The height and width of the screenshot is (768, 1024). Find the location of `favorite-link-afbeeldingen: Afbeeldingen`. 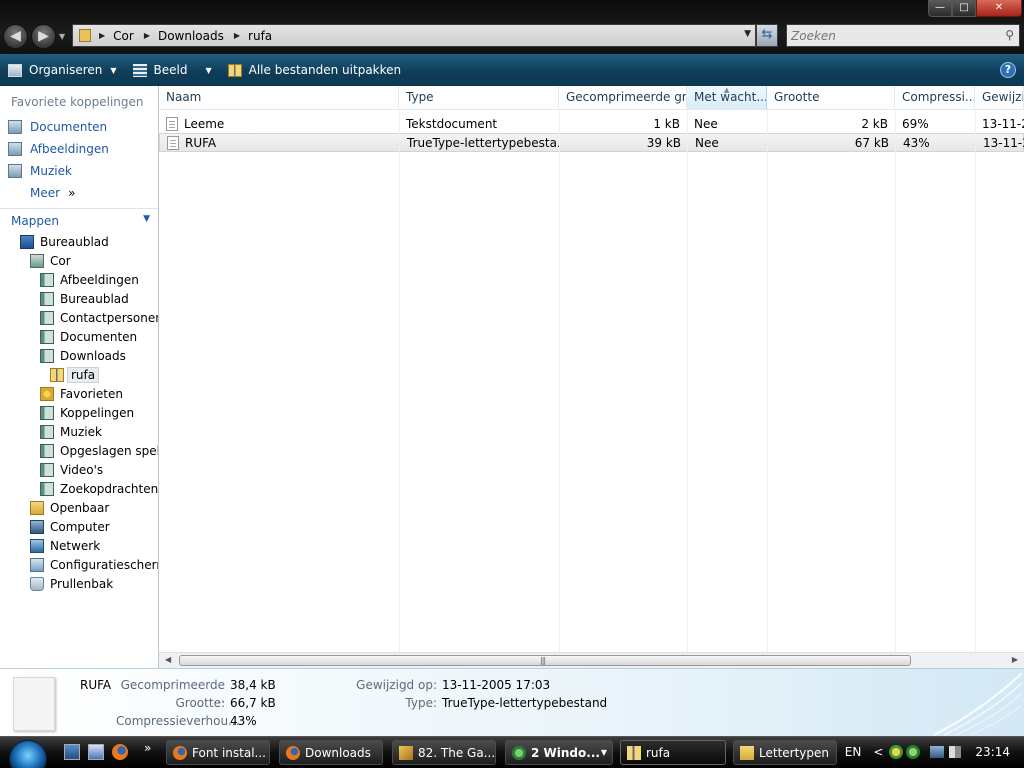

favorite-link-afbeeldingen: Afbeeldingen is located at coordinates (79, 149).